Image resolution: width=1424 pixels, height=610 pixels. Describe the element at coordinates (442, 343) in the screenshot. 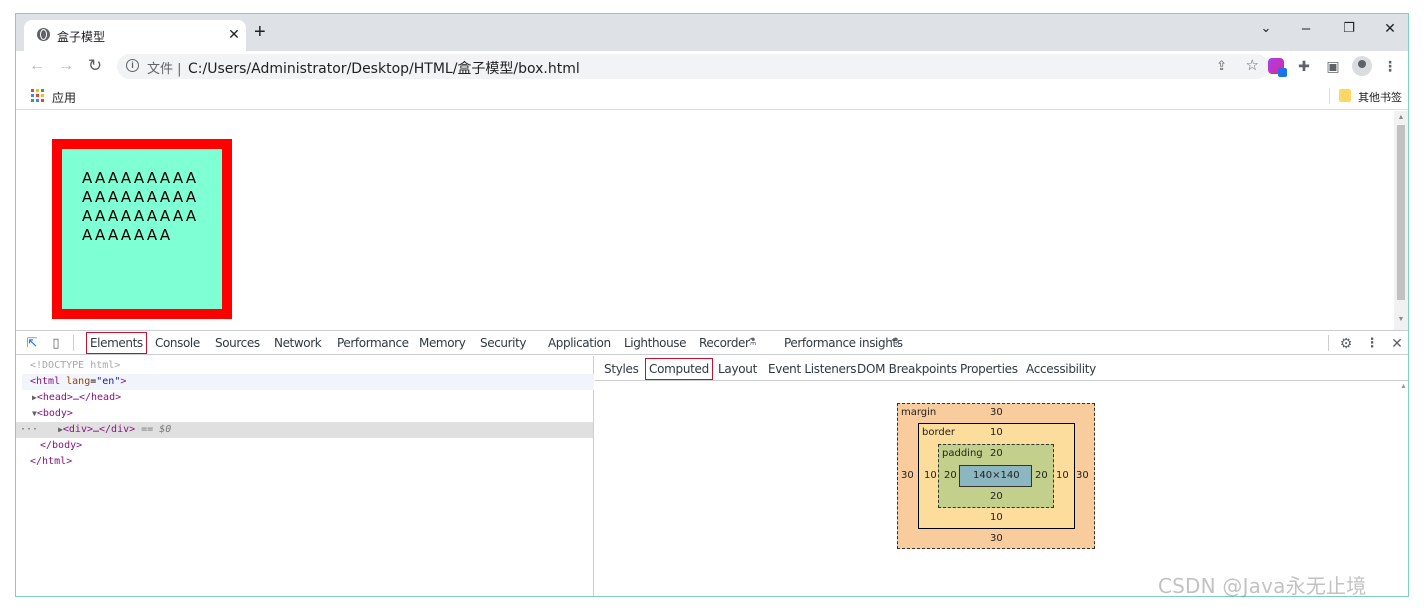

I see `tab-memory: Memory` at that location.